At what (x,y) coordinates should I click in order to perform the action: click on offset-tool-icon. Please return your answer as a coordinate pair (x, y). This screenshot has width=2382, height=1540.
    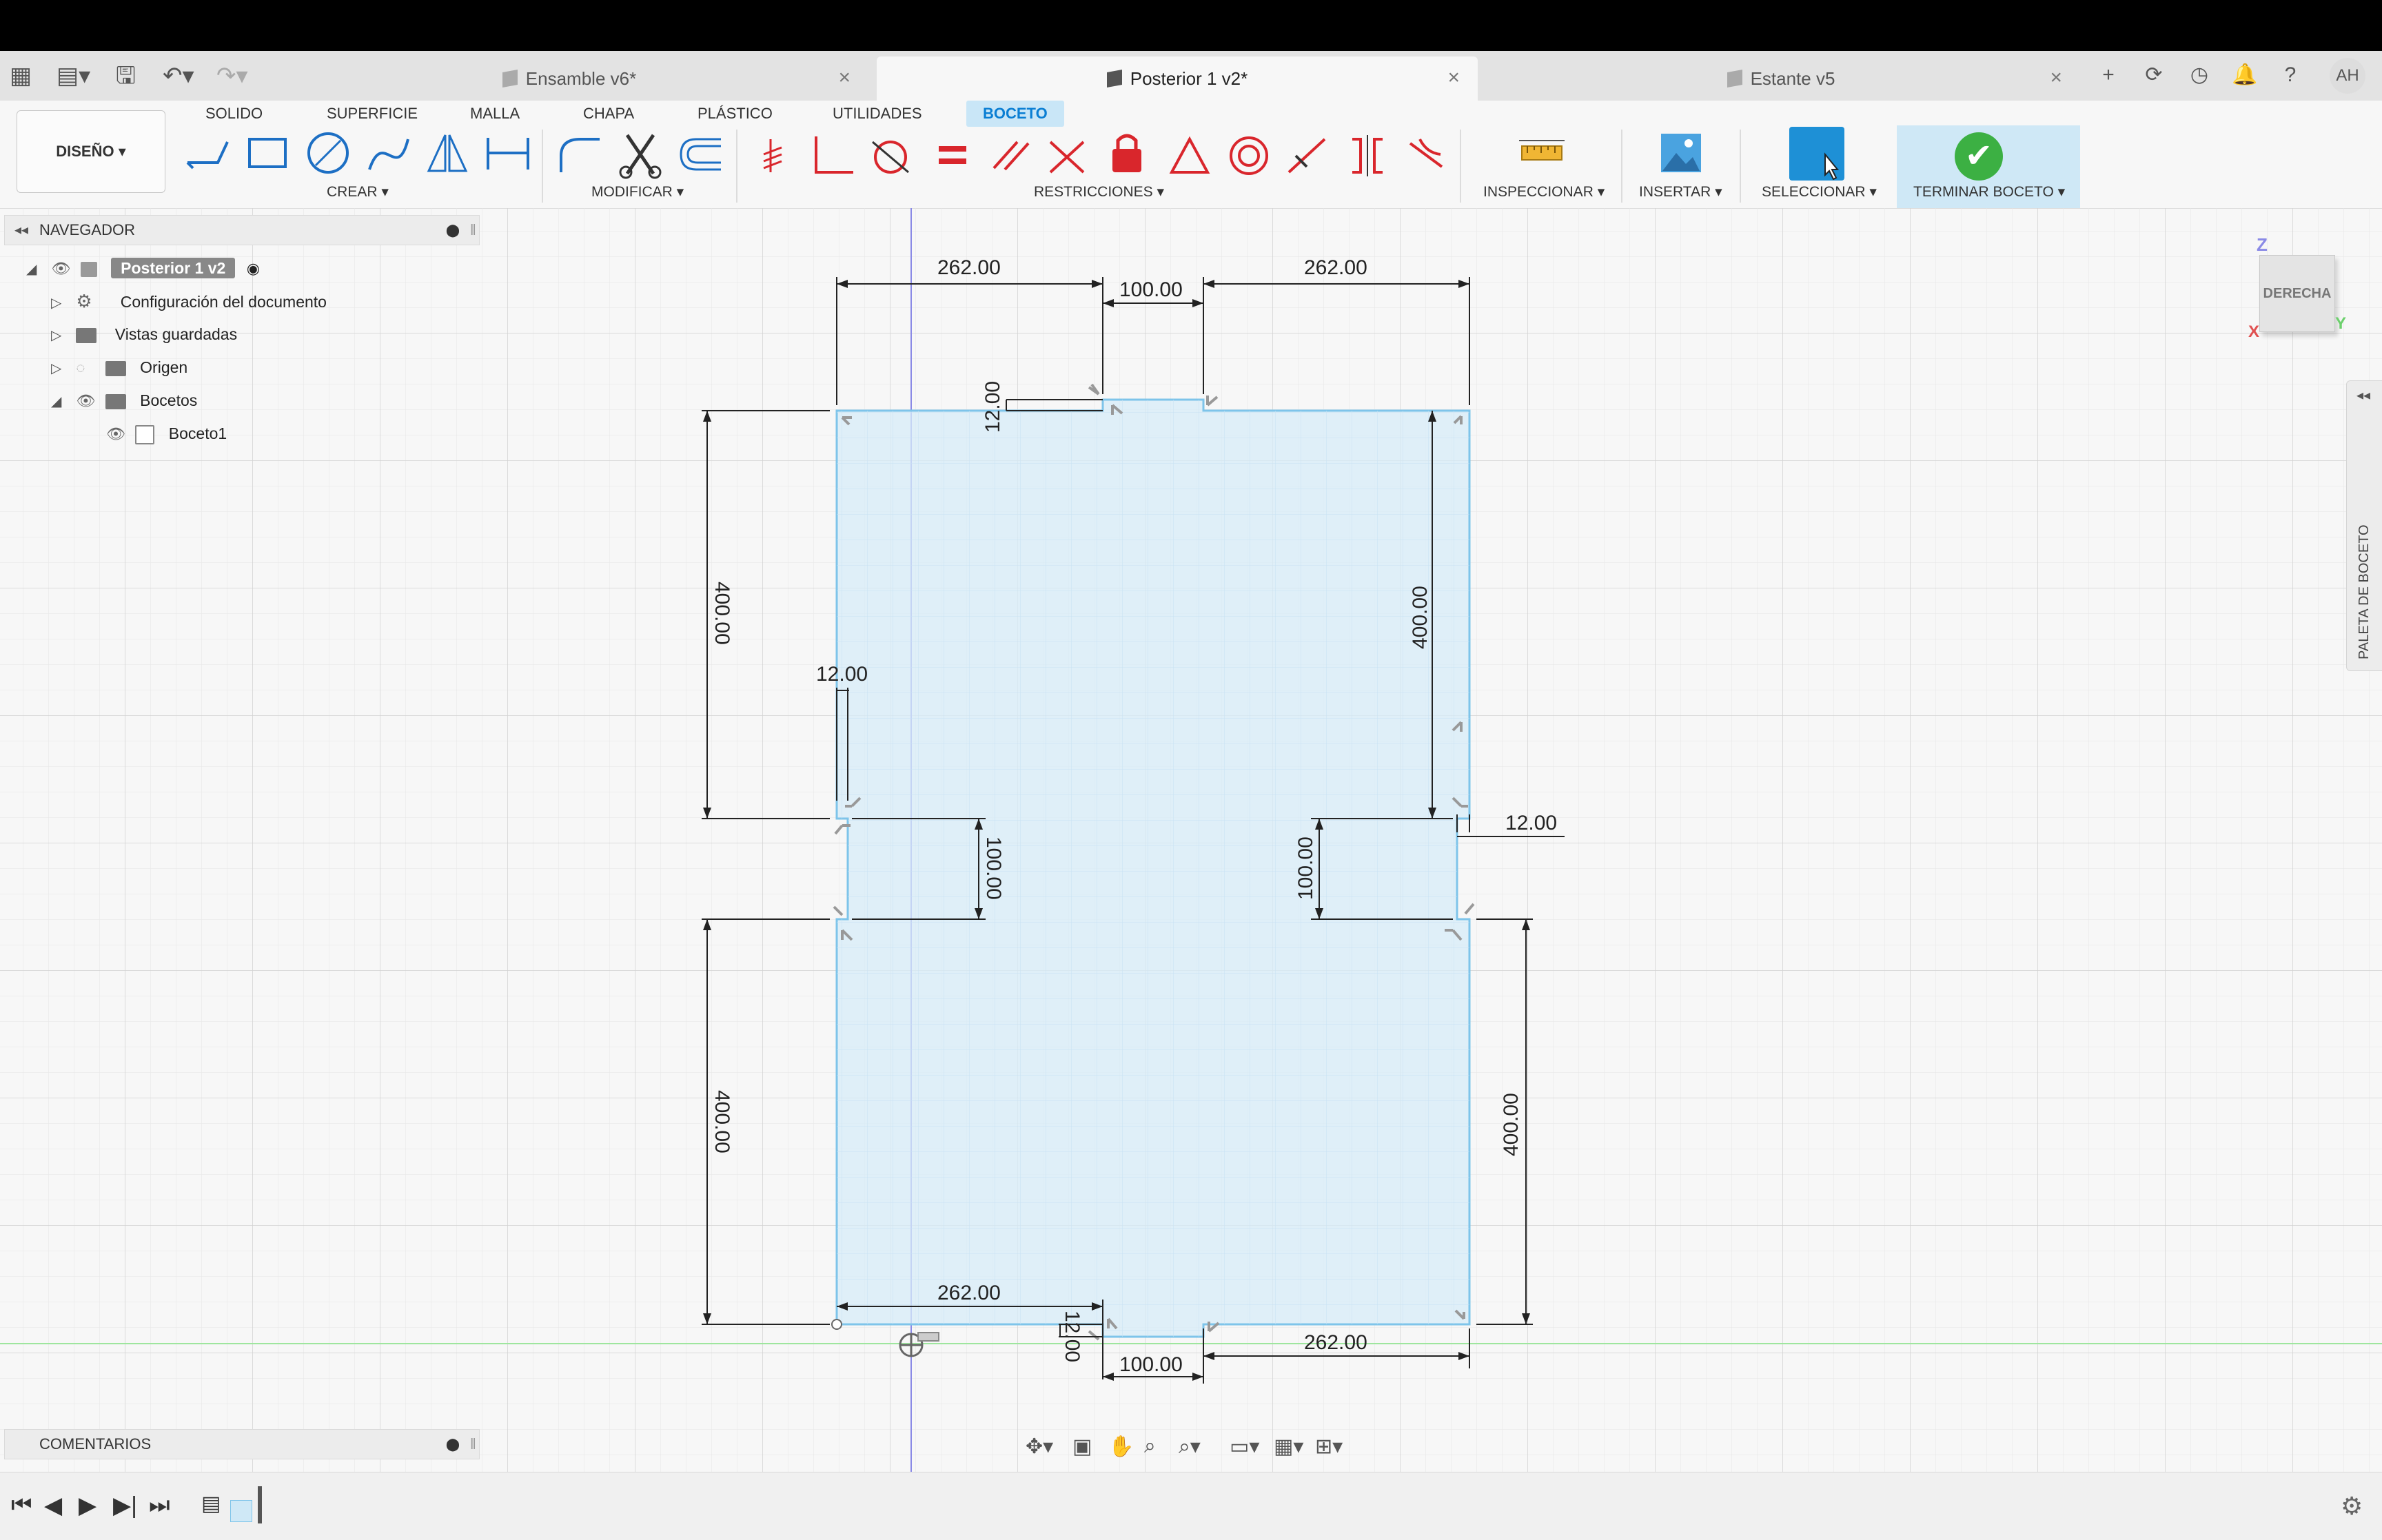
    Looking at the image, I should click on (700, 154).